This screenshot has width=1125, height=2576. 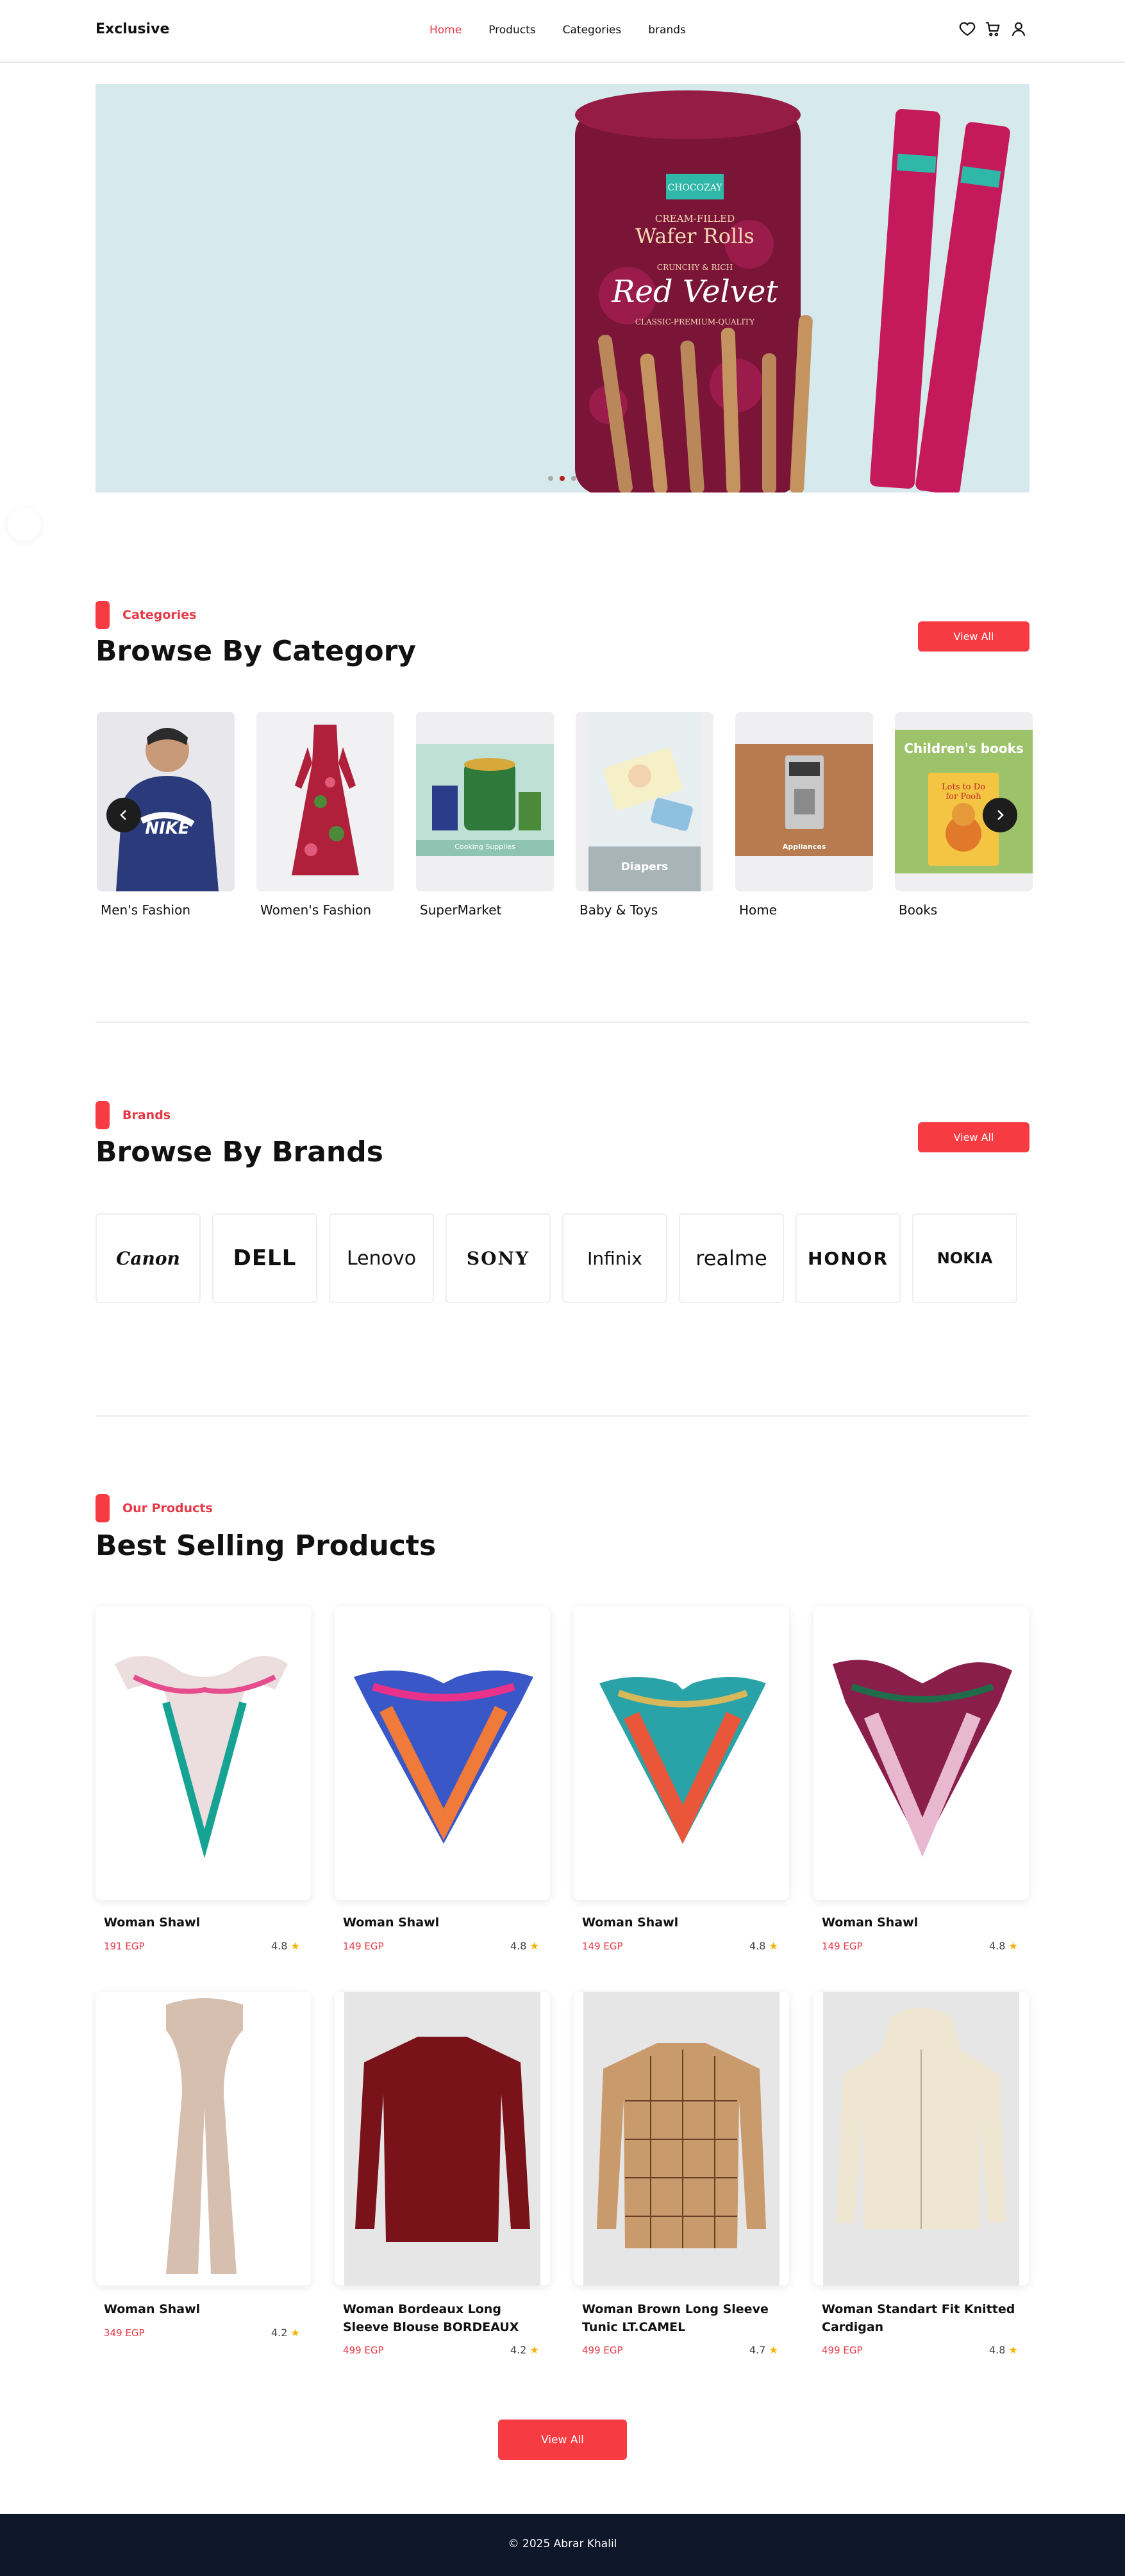 What do you see at coordinates (562, 2545) in the screenshot?
I see `site-footer: © 2025 Abrar Khalil` at bounding box center [562, 2545].